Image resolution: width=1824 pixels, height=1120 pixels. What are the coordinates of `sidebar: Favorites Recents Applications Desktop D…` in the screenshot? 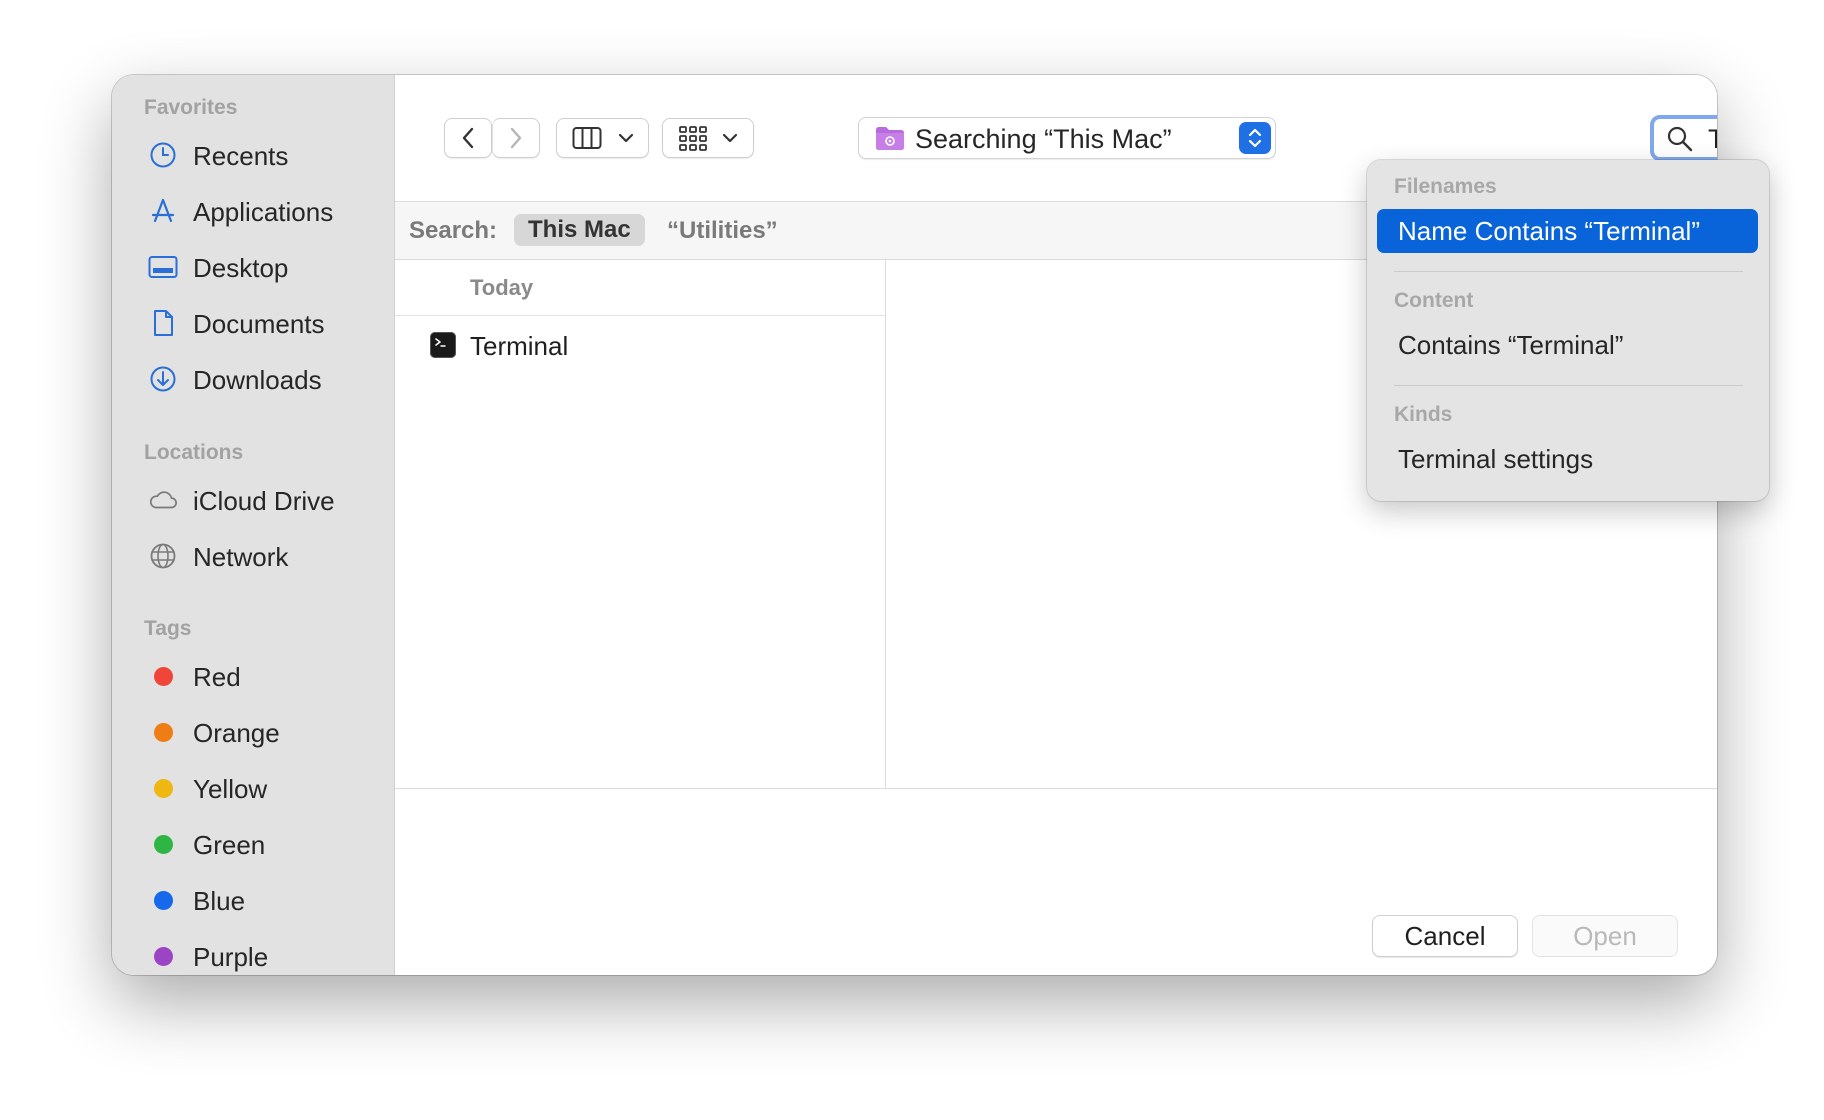 It's located at (253, 525).